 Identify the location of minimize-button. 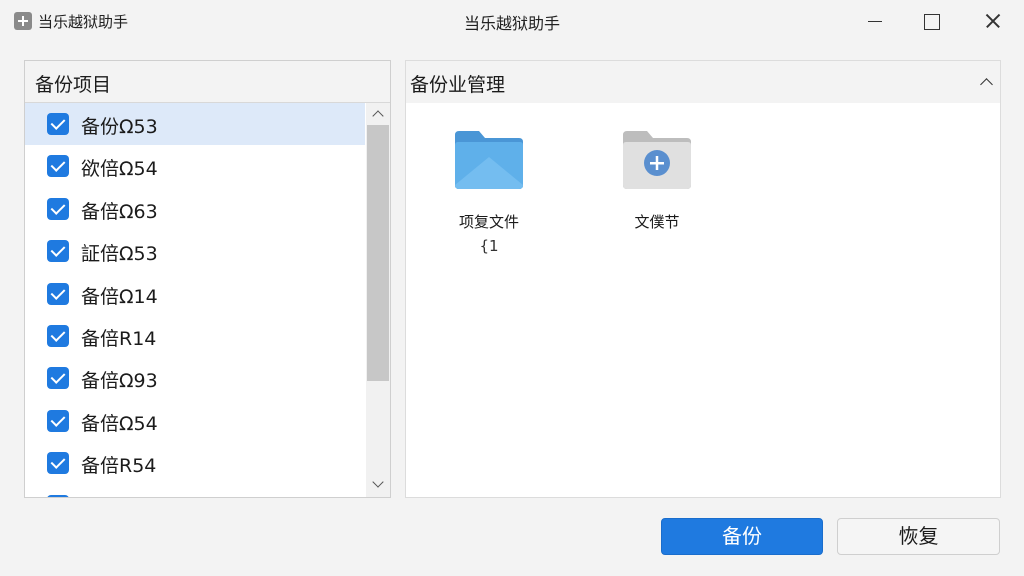
(874, 21).